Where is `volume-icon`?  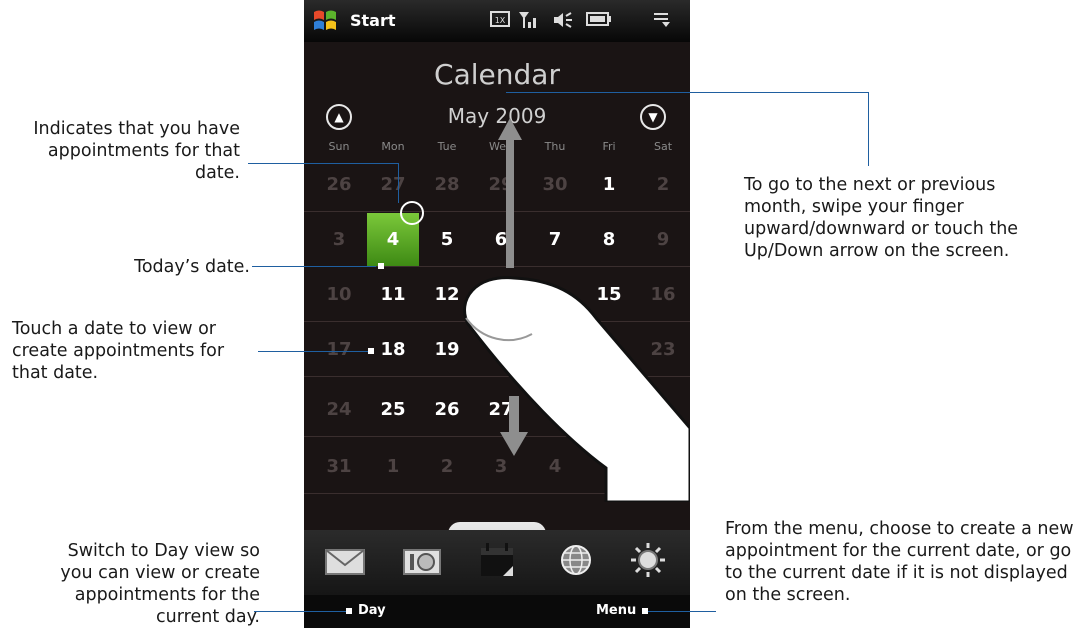
volume-icon is located at coordinates (563, 22).